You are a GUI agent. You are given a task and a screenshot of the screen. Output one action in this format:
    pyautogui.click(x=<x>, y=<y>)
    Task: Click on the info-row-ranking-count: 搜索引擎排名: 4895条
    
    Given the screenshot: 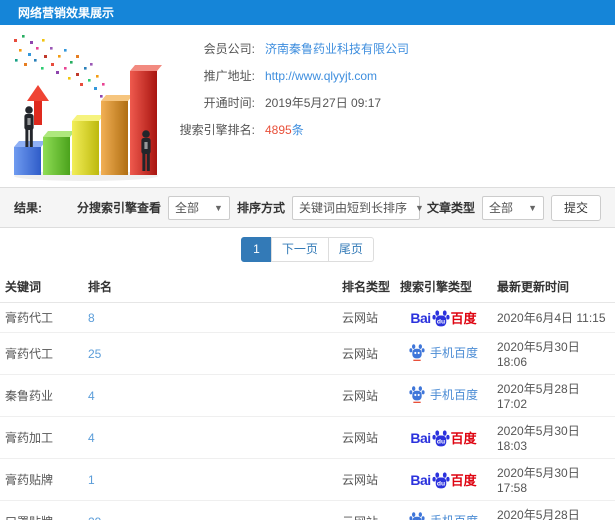 What is the action you would take?
    pyautogui.click(x=284, y=129)
    